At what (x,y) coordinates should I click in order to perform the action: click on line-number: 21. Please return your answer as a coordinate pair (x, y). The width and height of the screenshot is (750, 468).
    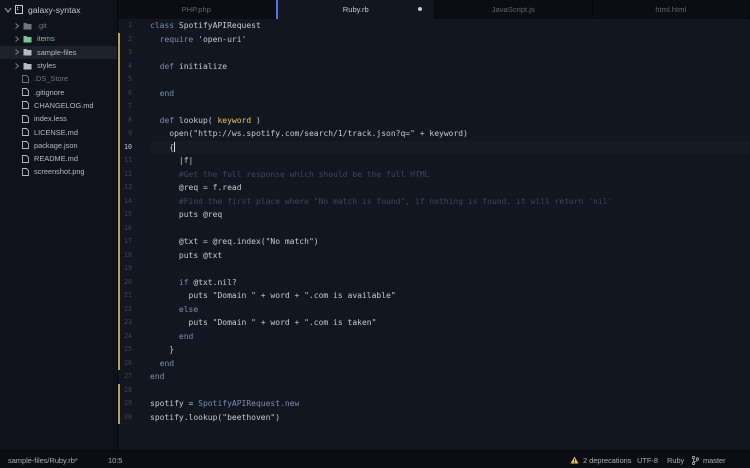
    Looking at the image, I should click on (130, 296).